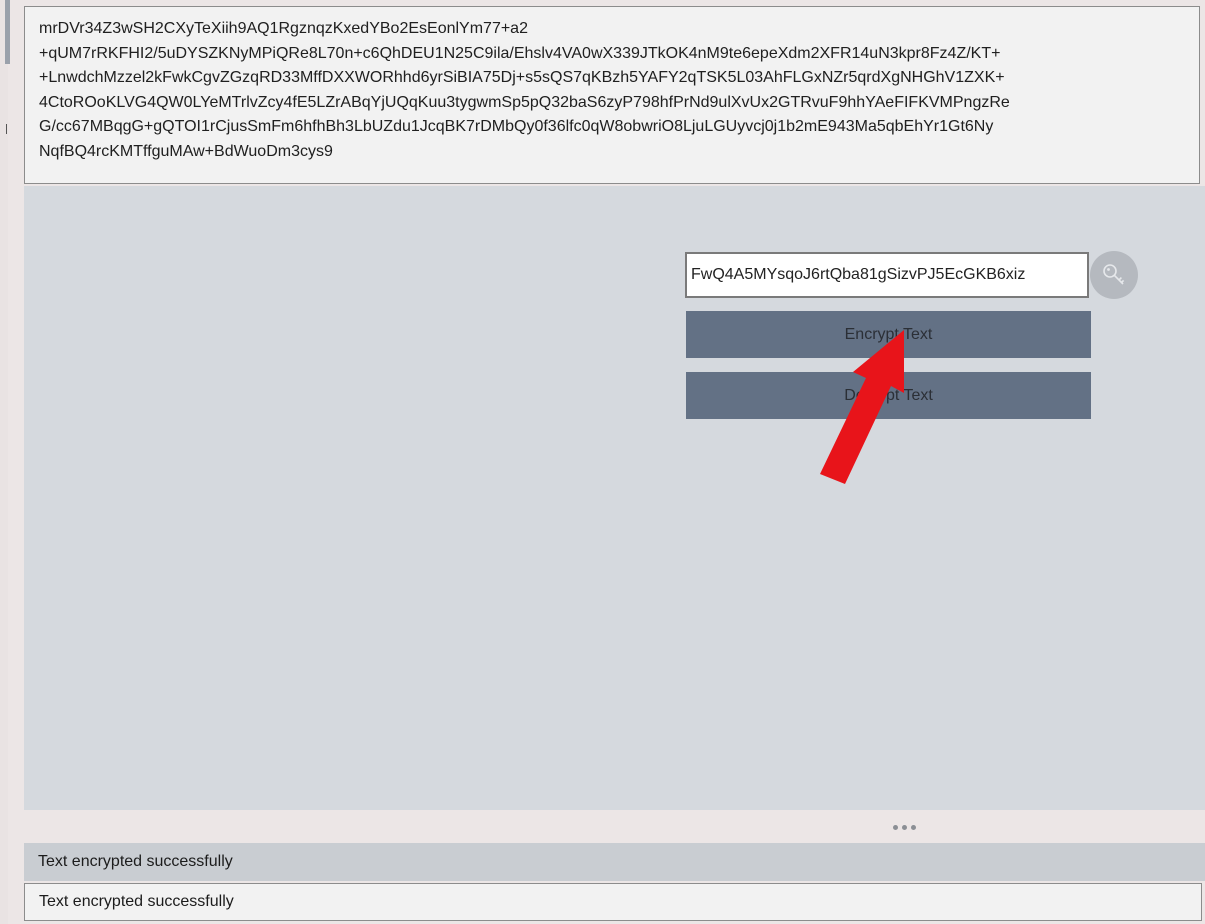  I want to click on splitter-handle, so click(913, 827).